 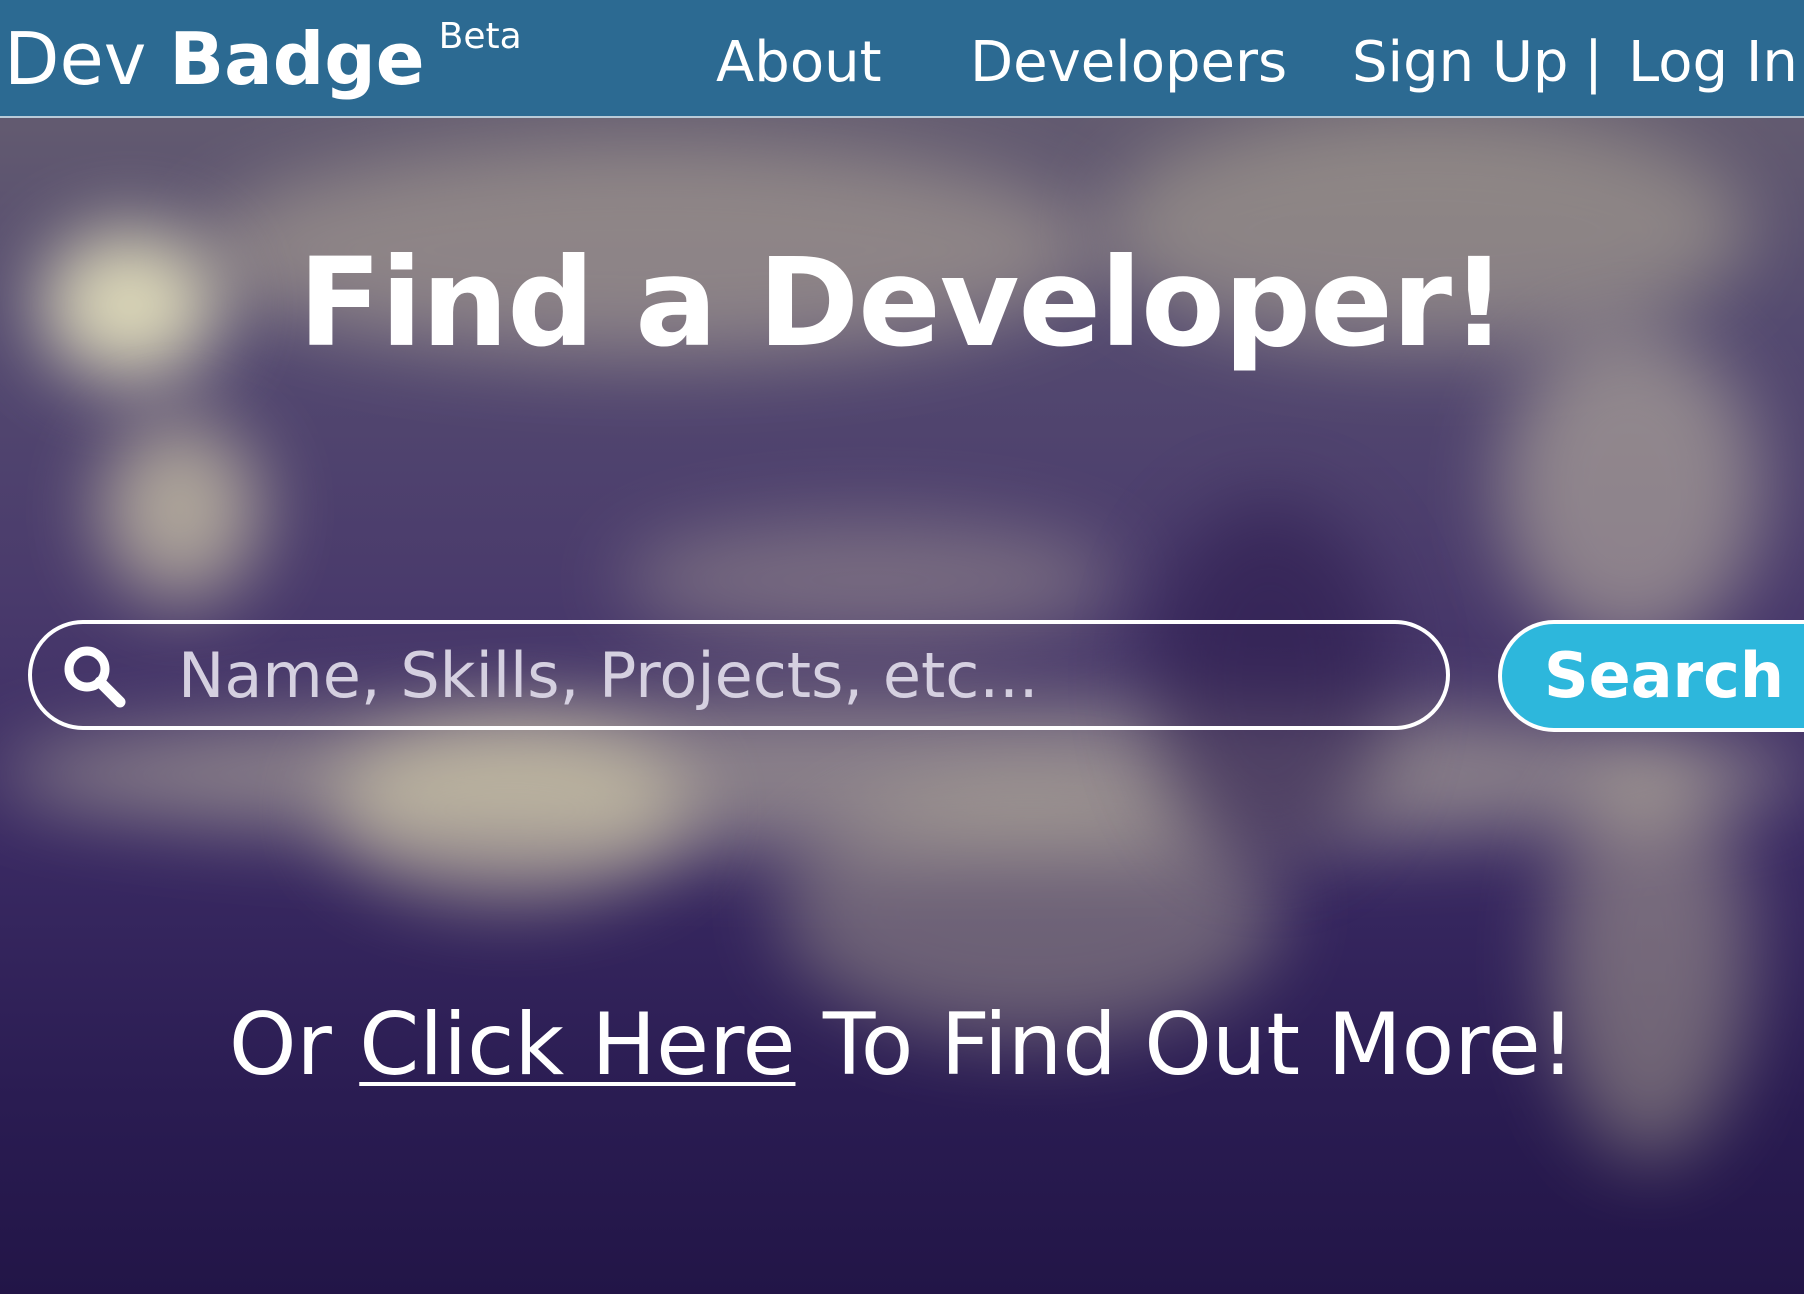 I want to click on nav-about-link: About, so click(x=799, y=63).